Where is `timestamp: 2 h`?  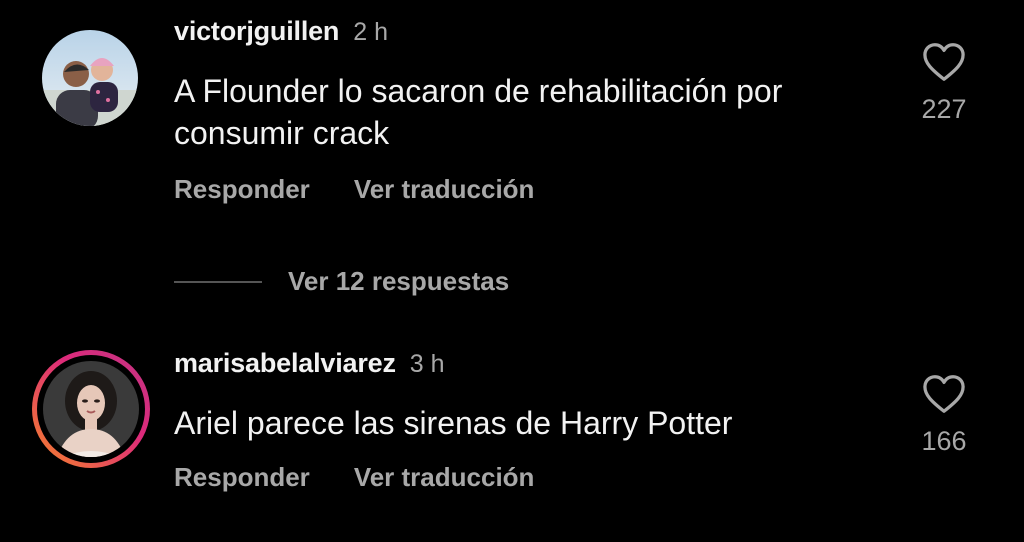 timestamp: 2 h is located at coordinates (370, 32).